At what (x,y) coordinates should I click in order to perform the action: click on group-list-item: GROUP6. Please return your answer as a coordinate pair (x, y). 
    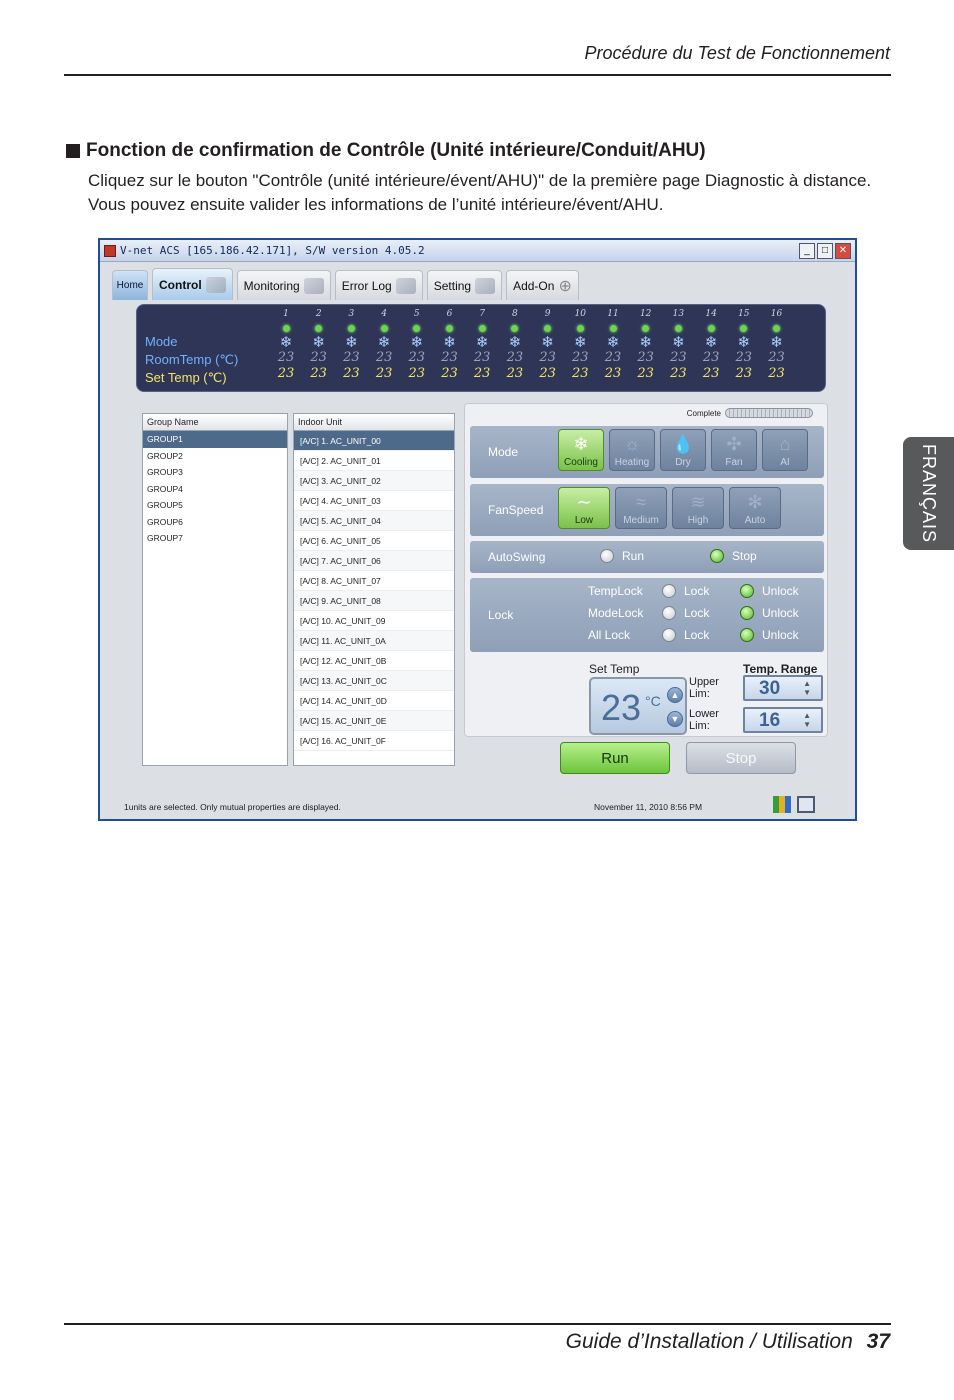
    Looking at the image, I should click on (215, 522).